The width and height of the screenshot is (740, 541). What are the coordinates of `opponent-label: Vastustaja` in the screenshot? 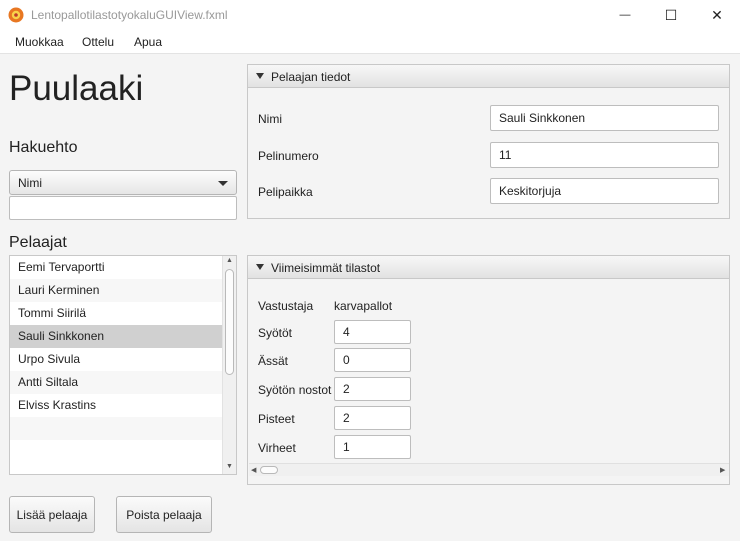 It's located at (286, 306).